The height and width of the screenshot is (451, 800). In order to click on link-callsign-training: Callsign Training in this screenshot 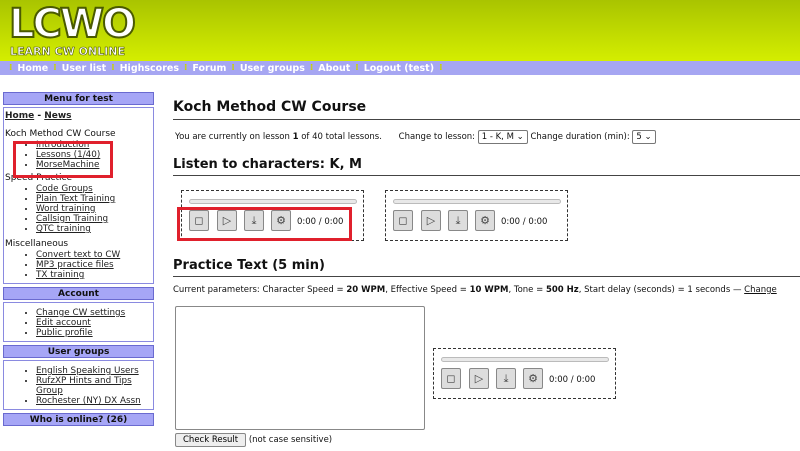, I will do `click(72, 219)`.